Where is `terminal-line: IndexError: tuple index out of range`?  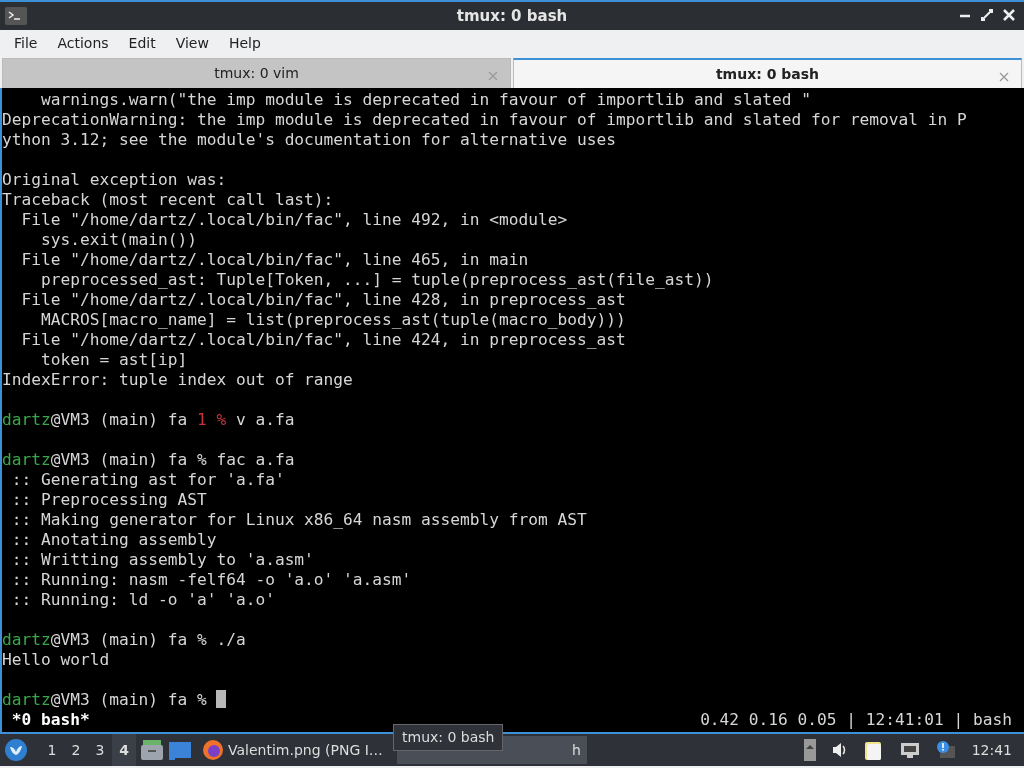 terminal-line: IndexError: tuple index out of range is located at coordinates (178, 380).